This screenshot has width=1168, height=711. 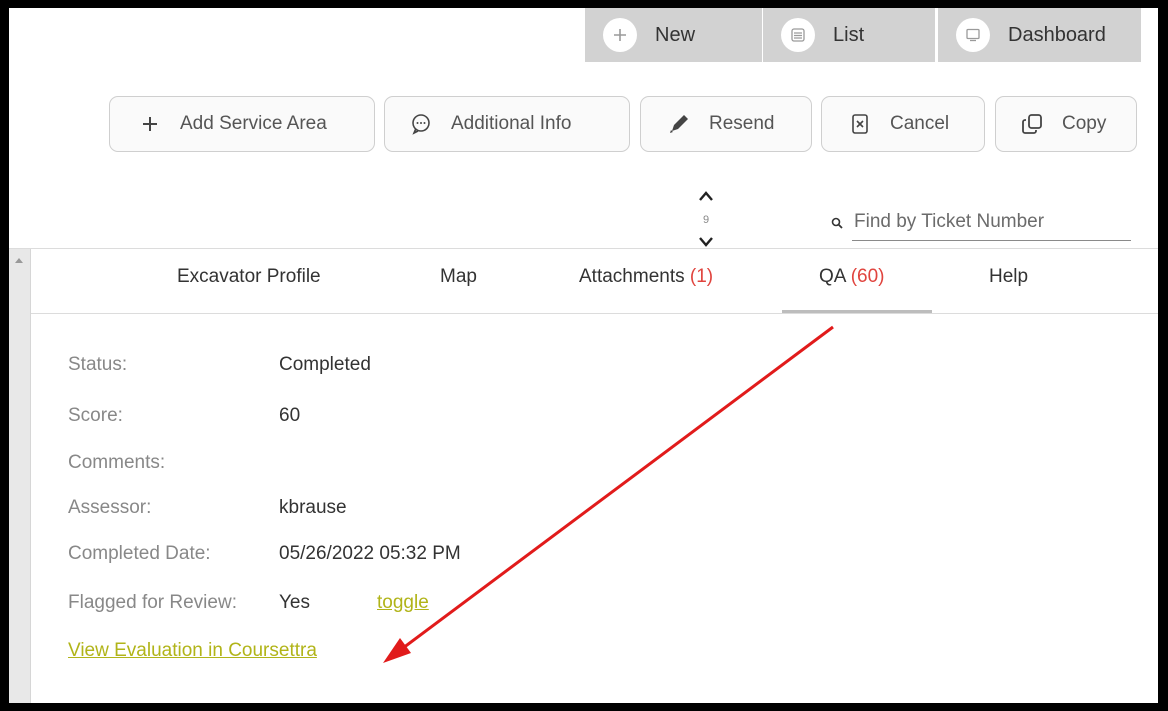 What do you see at coordinates (370, 553) in the screenshot?
I see `completed-date-value: 05/26/2022 05:32 PM` at bounding box center [370, 553].